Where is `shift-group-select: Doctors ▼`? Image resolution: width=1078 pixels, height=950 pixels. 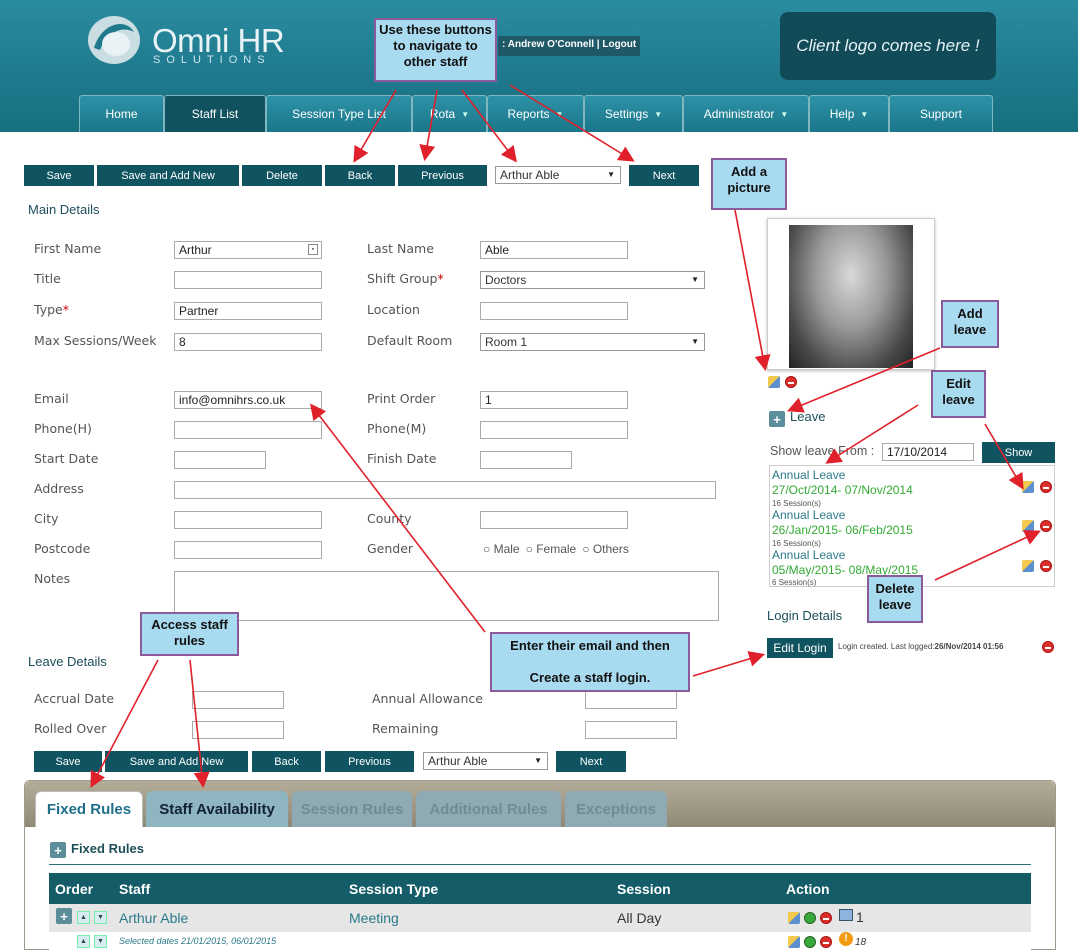 shift-group-select: Doctors ▼ is located at coordinates (592, 280).